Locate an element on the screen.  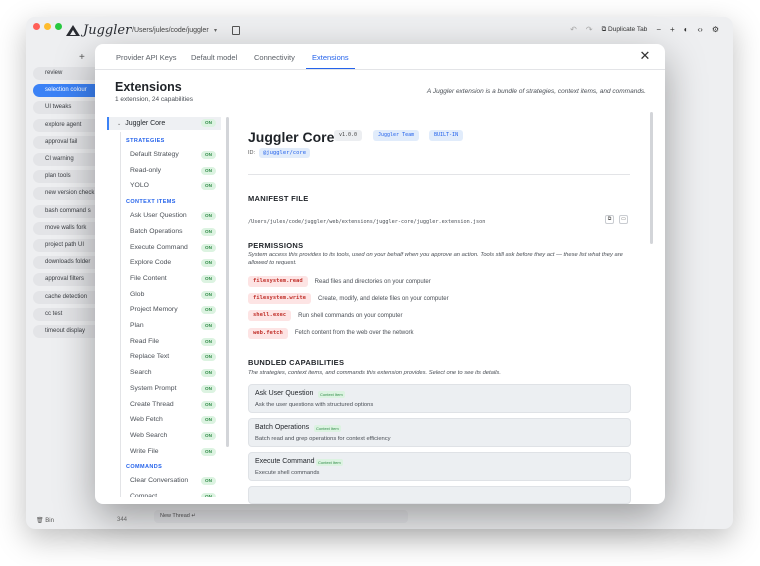
tree-item-write-file: Write File is located at coordinates (144, 451).